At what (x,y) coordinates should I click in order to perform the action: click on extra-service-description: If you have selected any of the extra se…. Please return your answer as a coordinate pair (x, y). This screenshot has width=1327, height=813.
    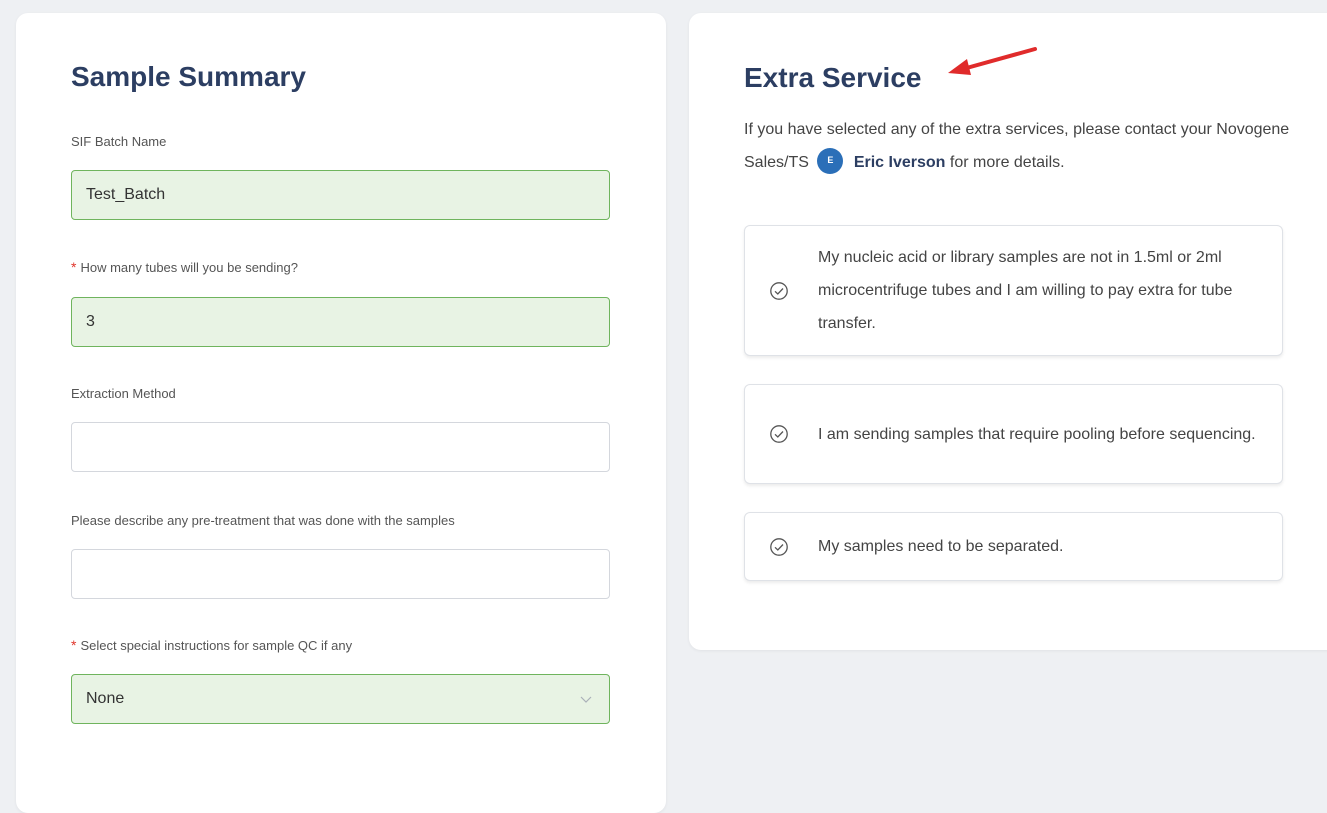
    Looking at the image, I should click on (1024, 146).